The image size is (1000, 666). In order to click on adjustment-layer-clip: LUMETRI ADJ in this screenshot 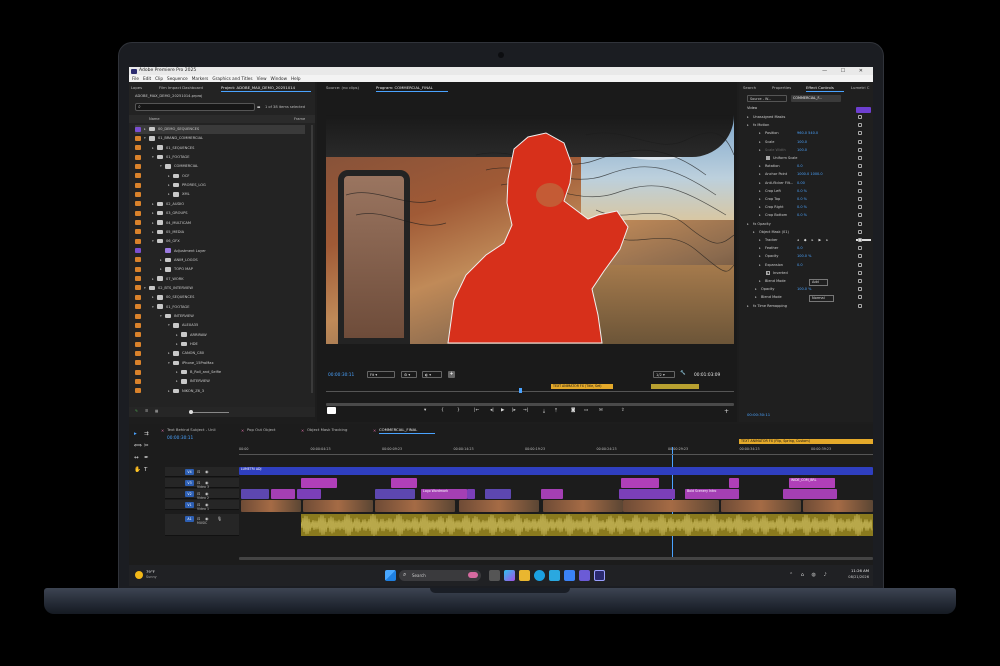, I will do `click(556, 471)`.